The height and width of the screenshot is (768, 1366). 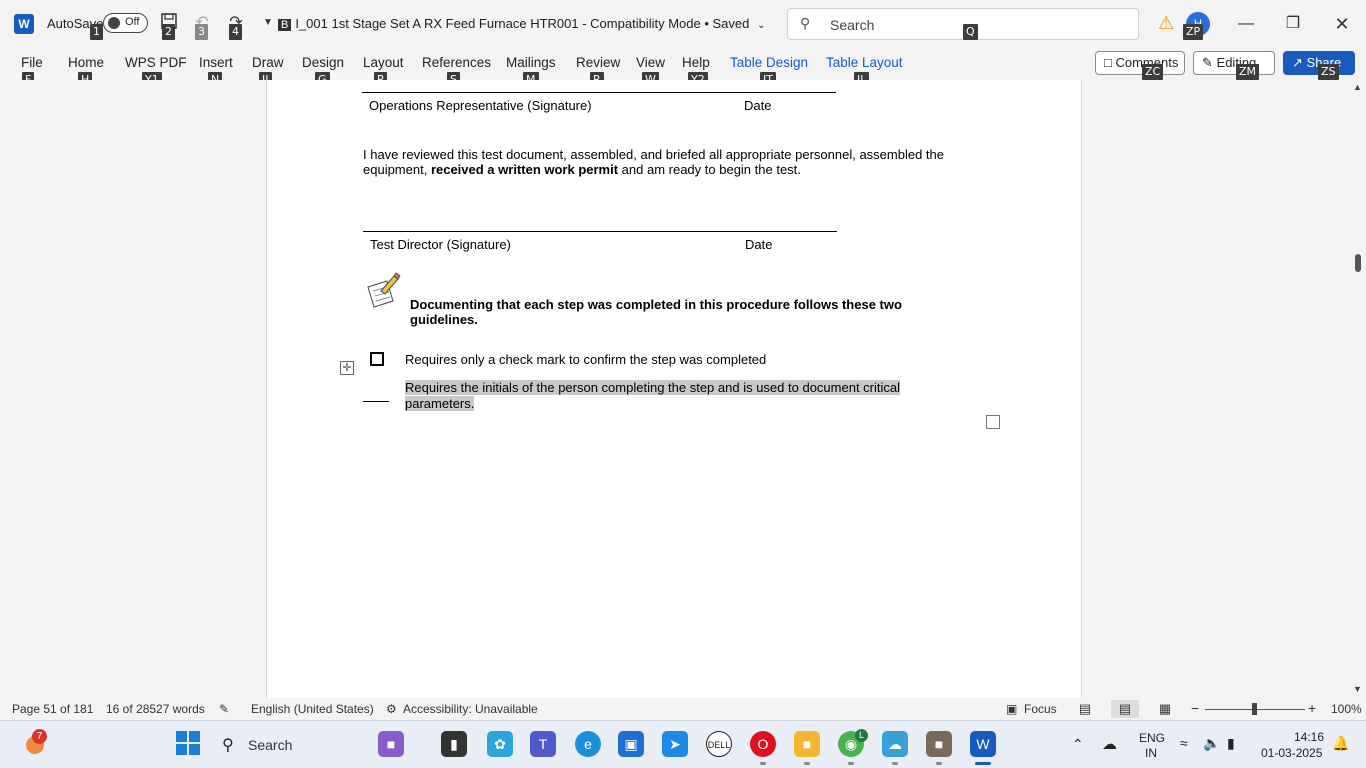 What do you see at coordinates (1085, 709) in the screenshot?
I see `read-mode-icon: ▤` at bounding box center [1085, 709].